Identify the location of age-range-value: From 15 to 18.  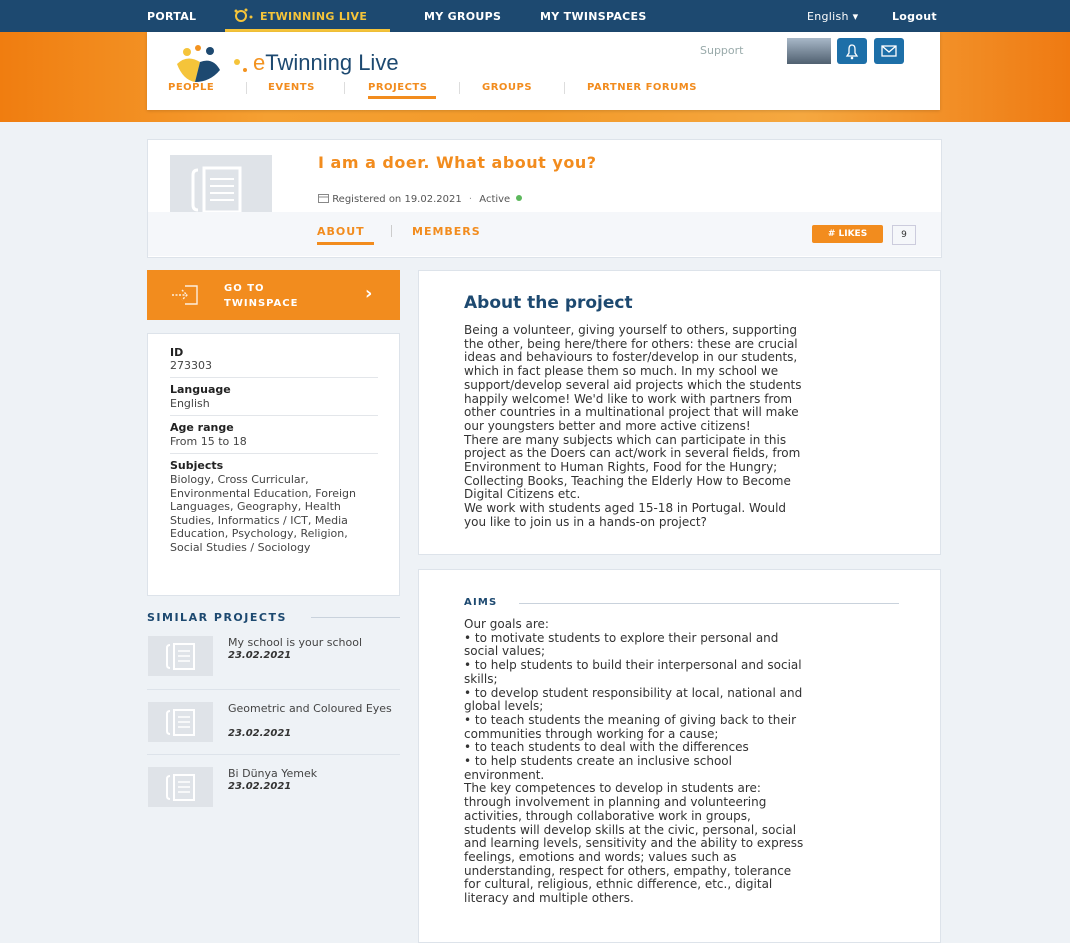
(208, 441).